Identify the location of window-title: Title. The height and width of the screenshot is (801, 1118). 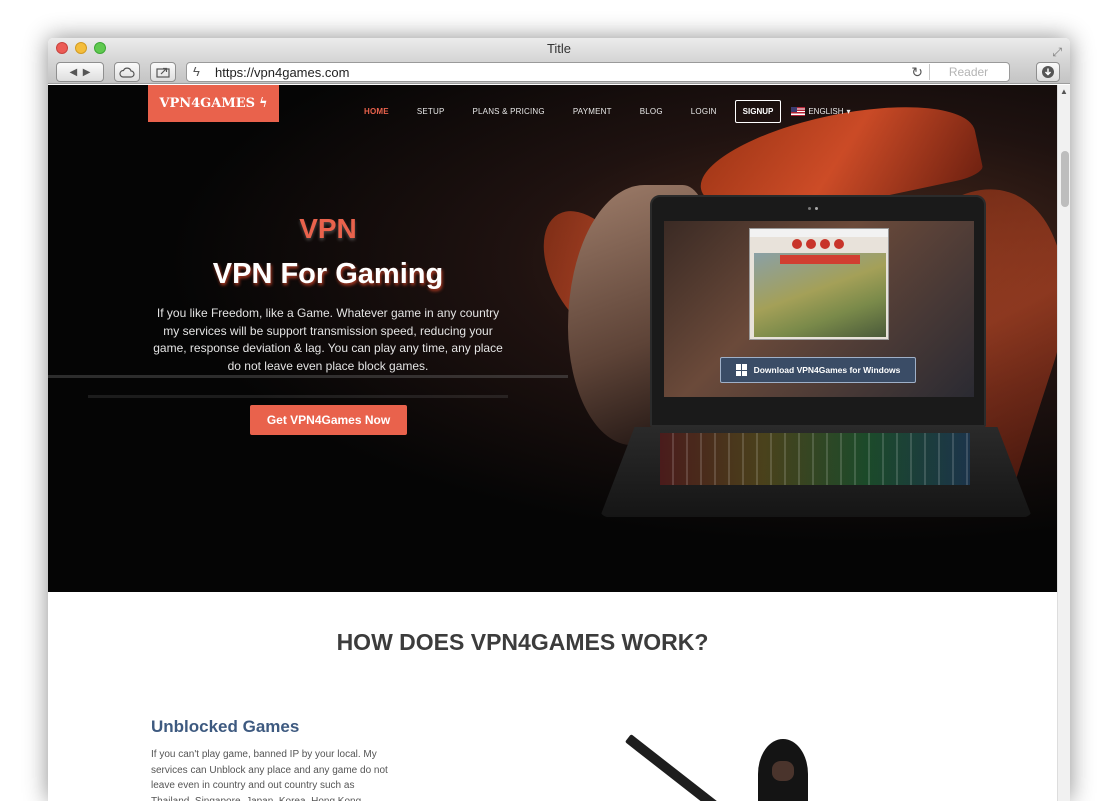
(559, 48).